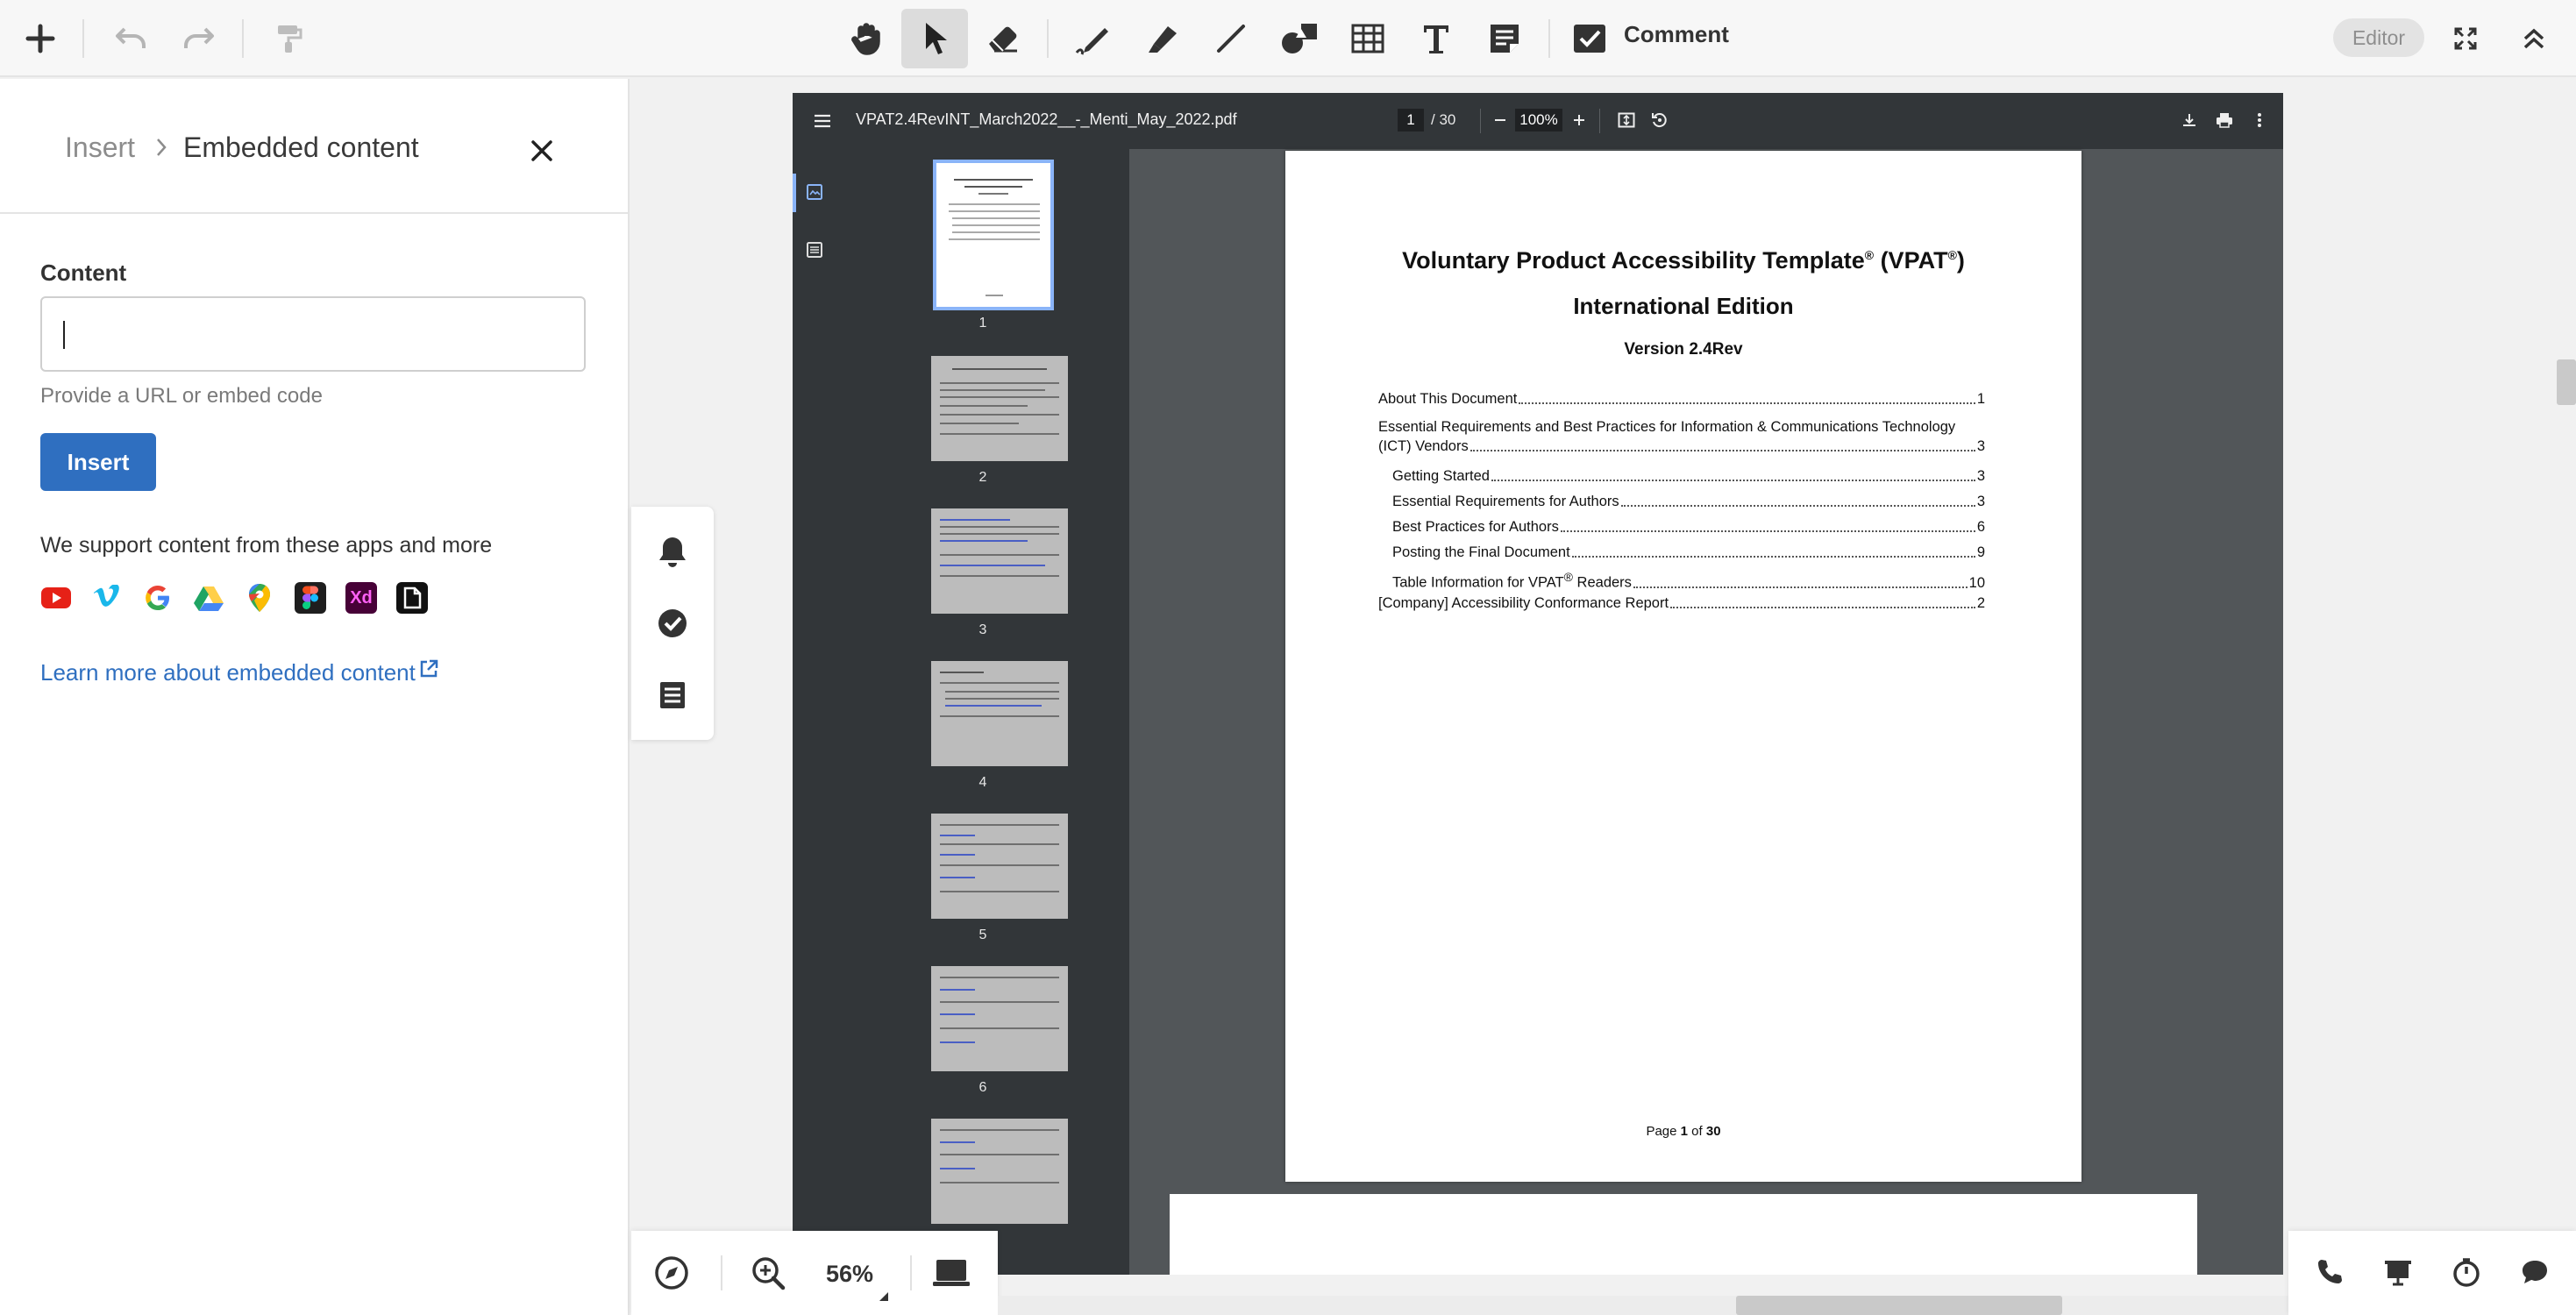 The height and width of the screenshot is (1315, 2576). Describe the element at coordinates (2465, 38) in the screenshot. I see `fullscreen-icon` at that location.